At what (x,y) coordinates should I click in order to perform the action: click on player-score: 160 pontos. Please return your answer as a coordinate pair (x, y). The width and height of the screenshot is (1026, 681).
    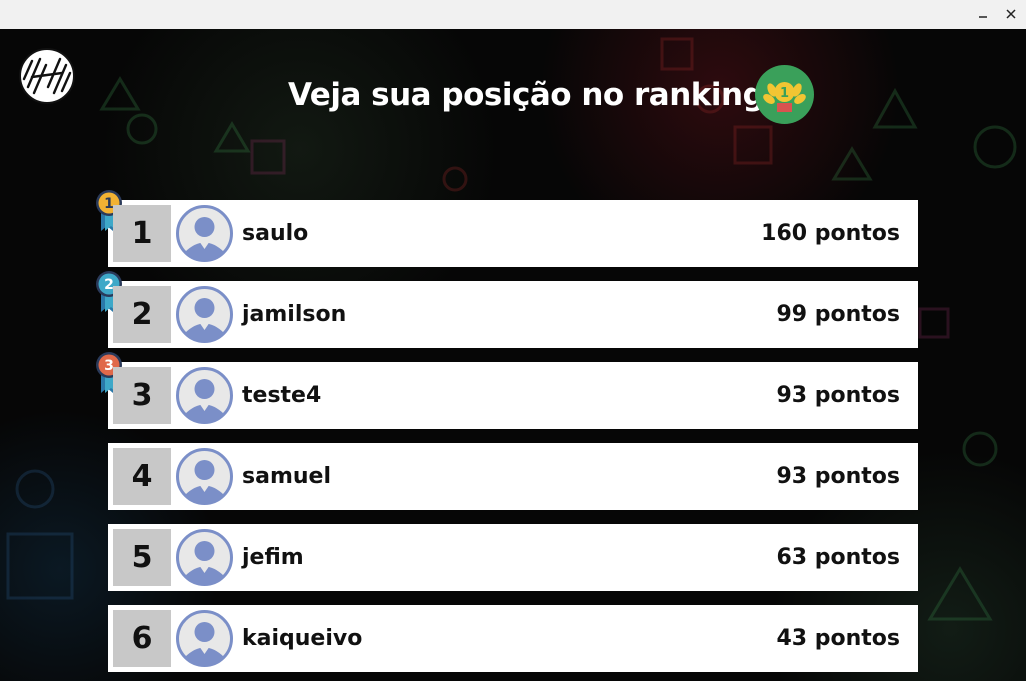
    Looking at the image, I should click on (830, 233).